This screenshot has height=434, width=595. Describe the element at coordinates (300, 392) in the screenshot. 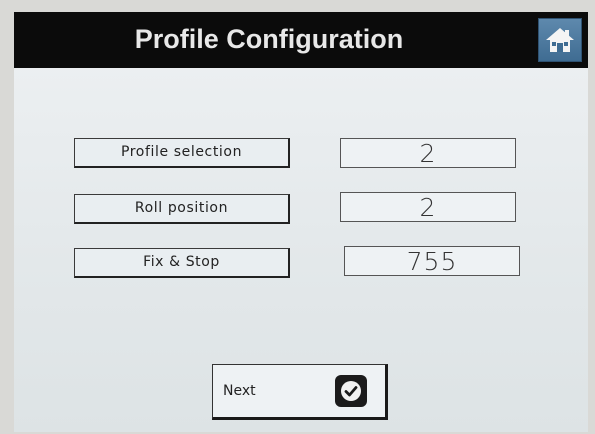

I see `next-button: Next` at that location.